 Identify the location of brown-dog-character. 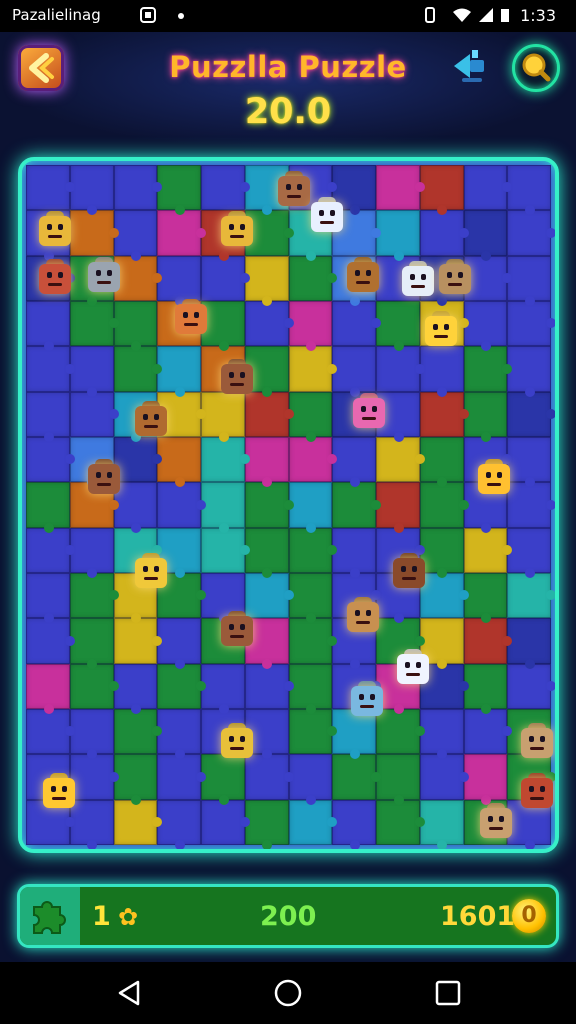
(151, 420).